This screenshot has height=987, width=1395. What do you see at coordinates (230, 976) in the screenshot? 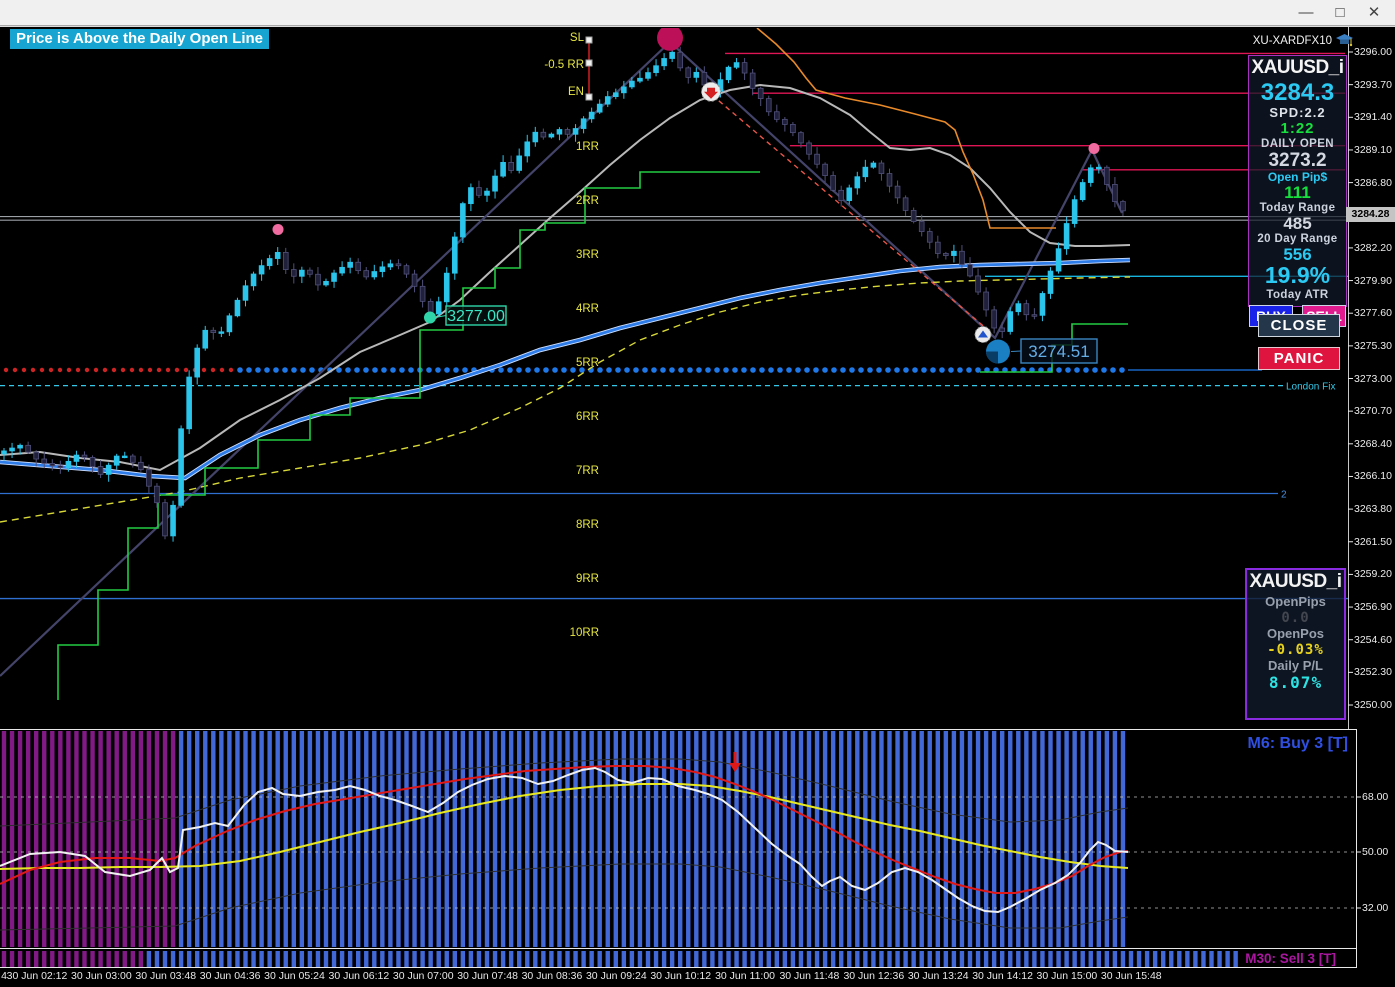
I see `time-axis-label: 30 Jun 04:36` at bounding box center [230, 976].